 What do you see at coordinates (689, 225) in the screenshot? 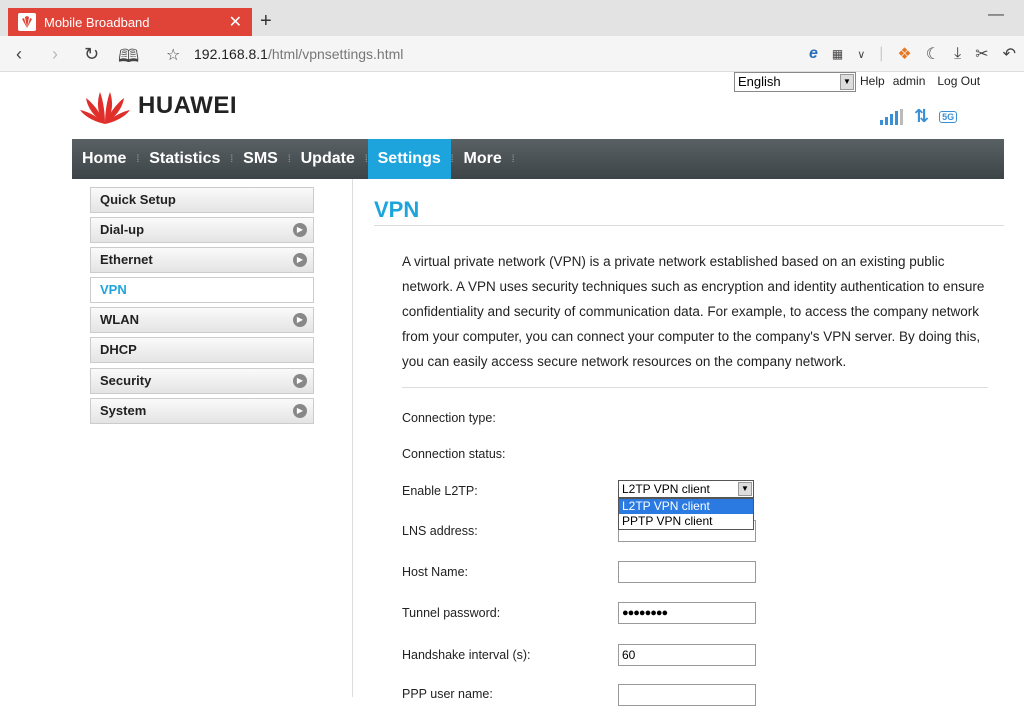
I see `title-divider` at bounding box center [689, 225].